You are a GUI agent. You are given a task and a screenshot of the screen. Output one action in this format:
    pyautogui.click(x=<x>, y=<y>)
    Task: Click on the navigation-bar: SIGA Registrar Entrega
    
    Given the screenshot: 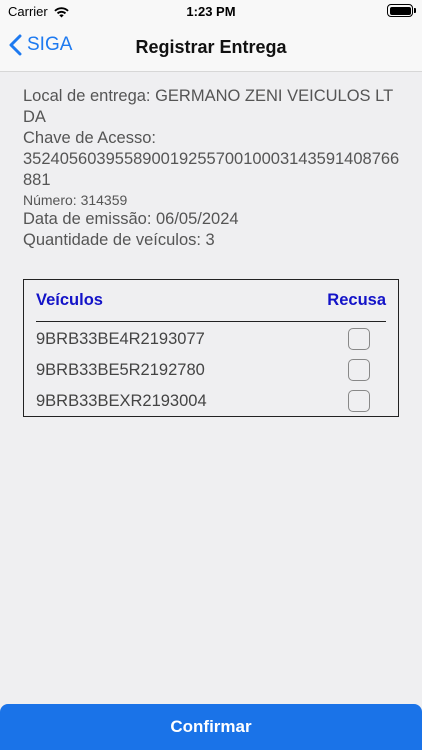 What is the action you would take?
    pyautogui.click(x=211, y=48)
    